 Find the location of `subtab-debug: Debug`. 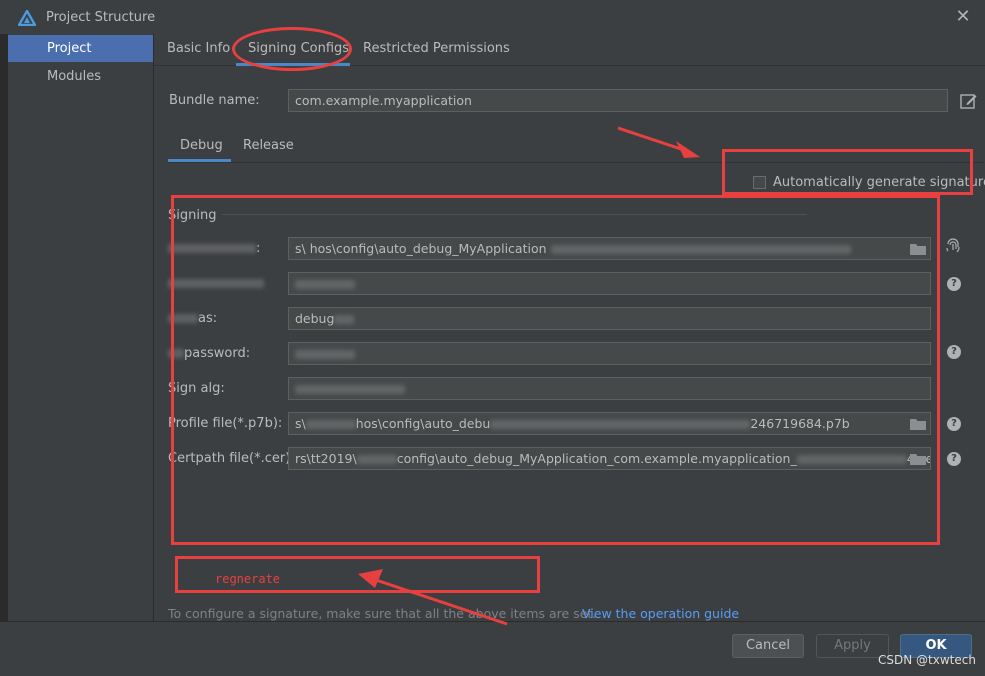

subtab-debug: Debug is located at coordinates (201, 145).